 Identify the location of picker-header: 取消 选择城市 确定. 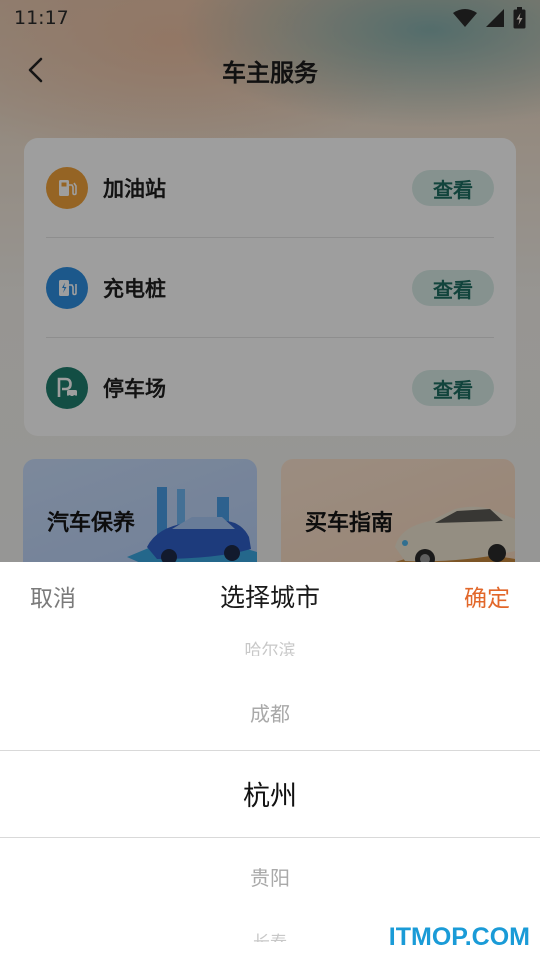
(270, 595).